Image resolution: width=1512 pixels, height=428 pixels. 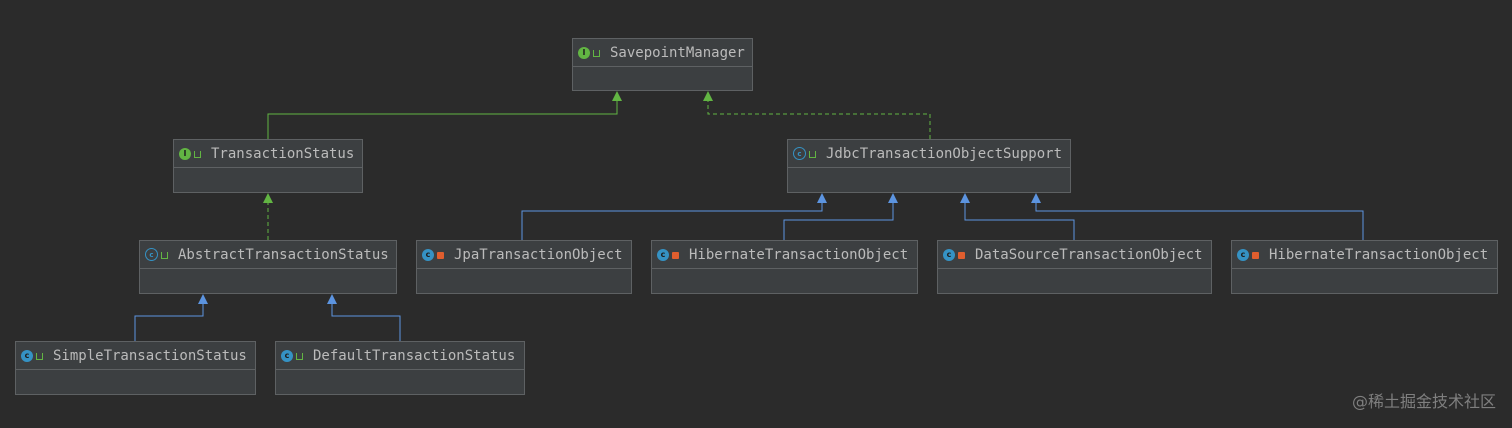 I want to click on static-class-icon: c, so click(x=949, y=254).